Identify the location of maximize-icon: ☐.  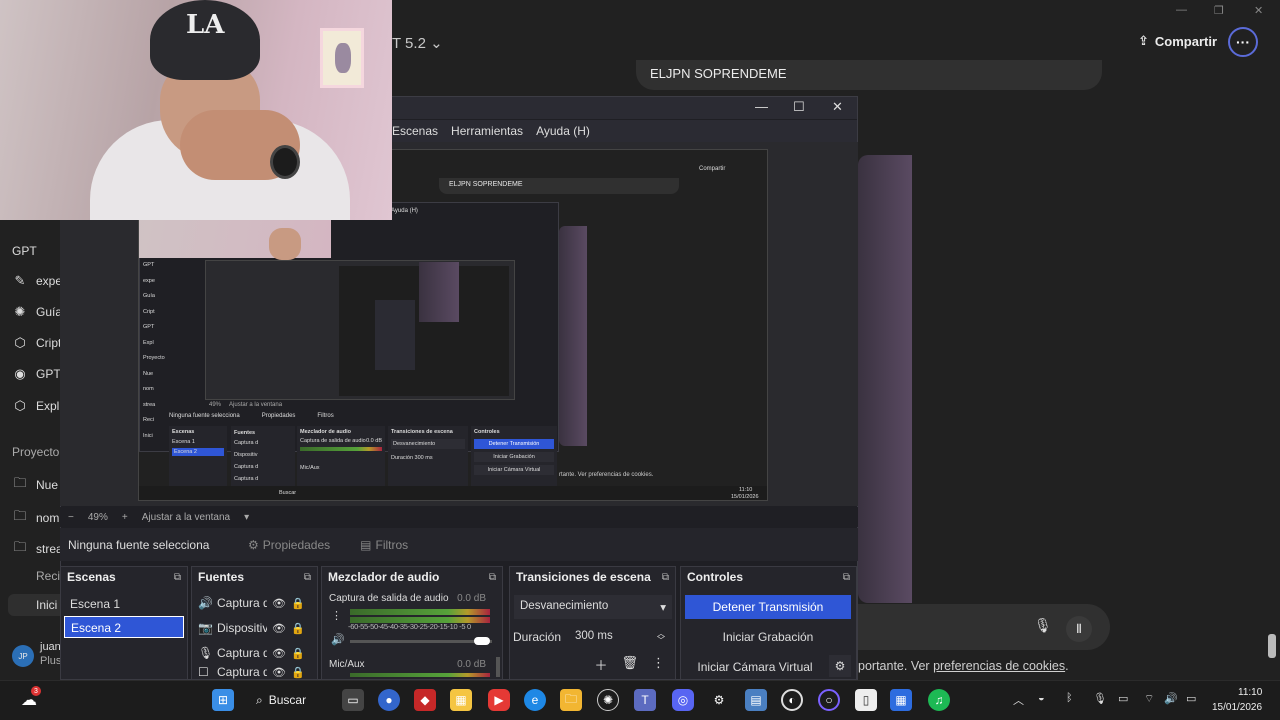
(799, 107).